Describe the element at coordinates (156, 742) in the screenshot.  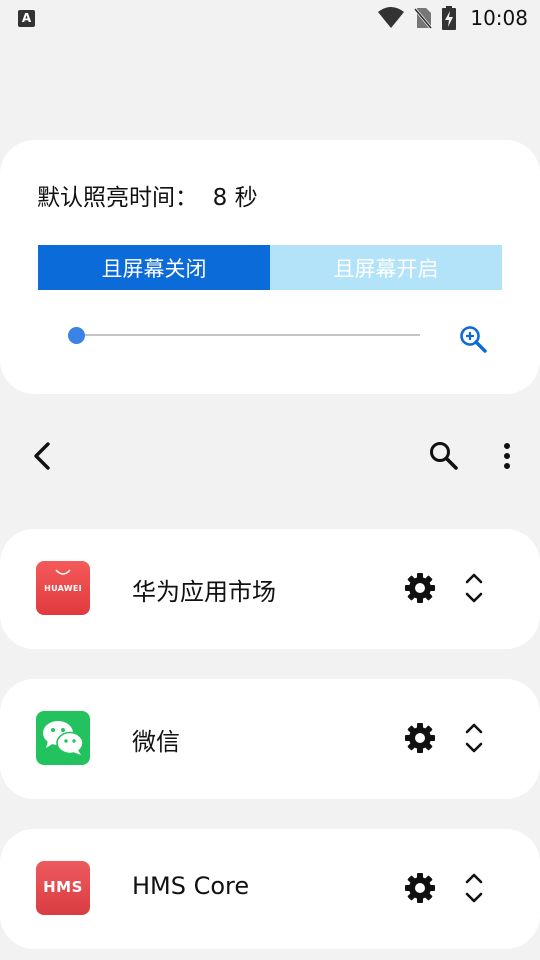
I see `app-name: 微信` at that location.